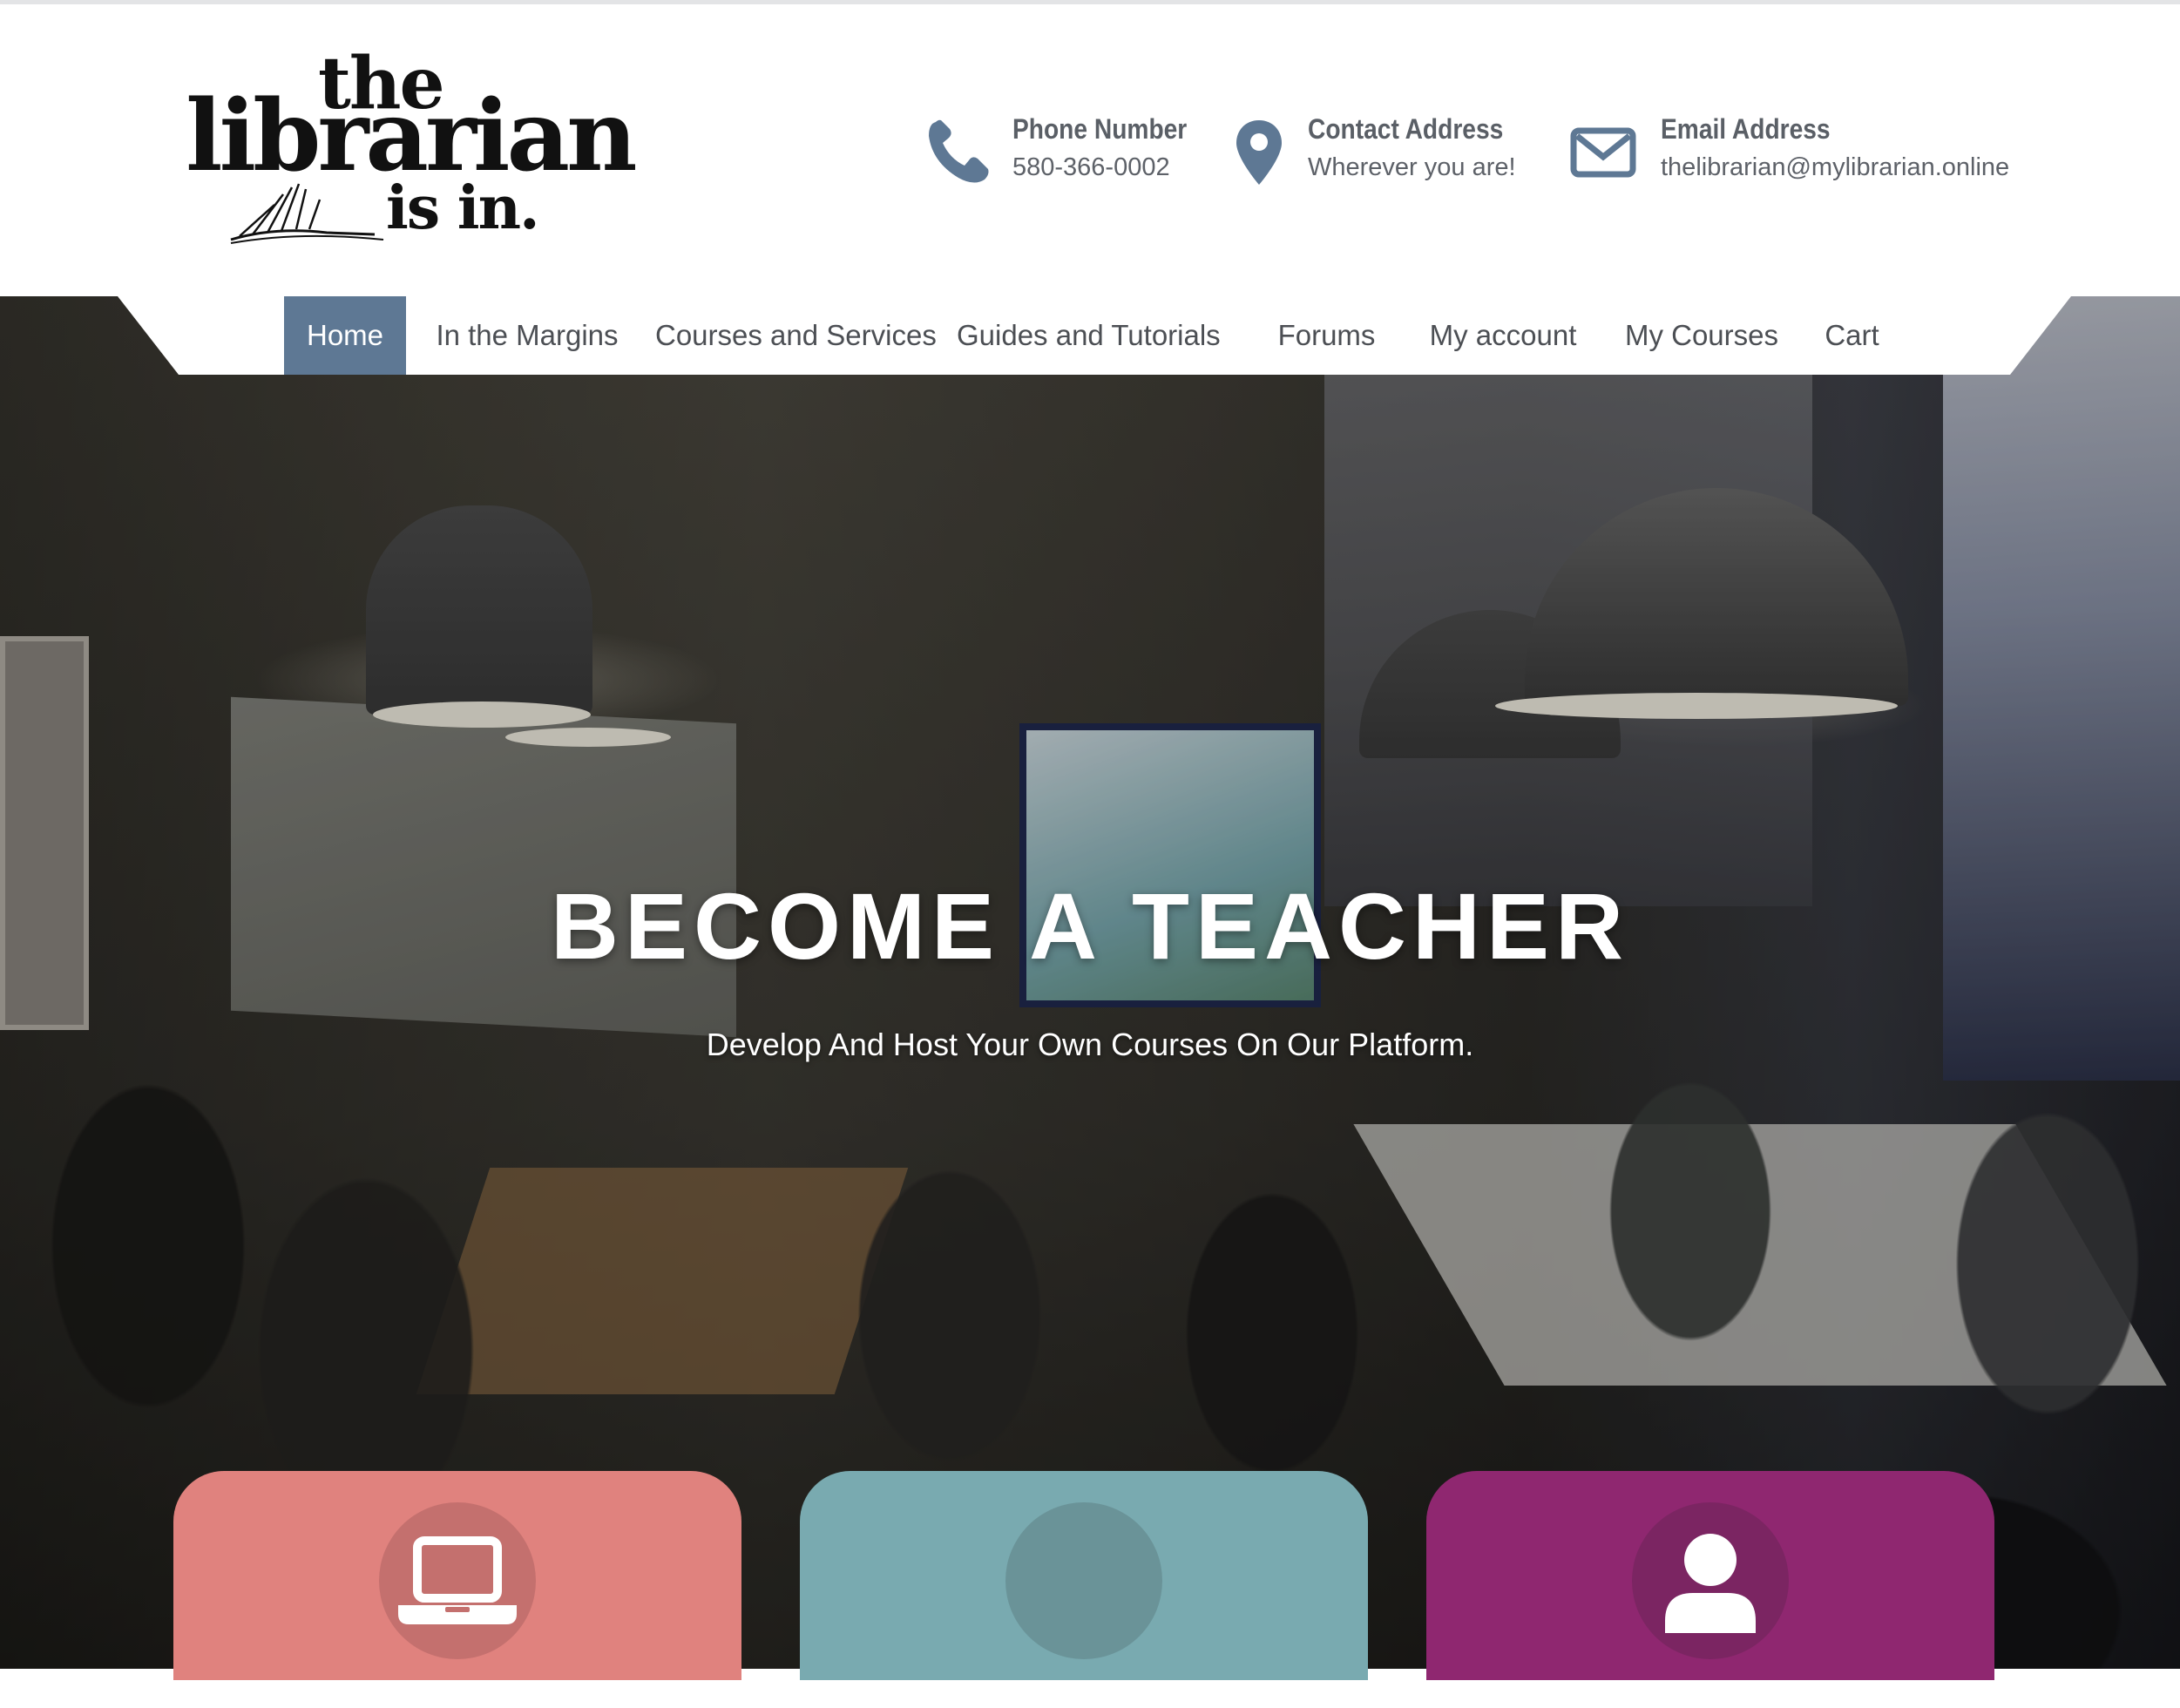  Describe the element at coordinates (1326, 335) in the screenshot. I see `nav-item-forums: Forums` at that location.